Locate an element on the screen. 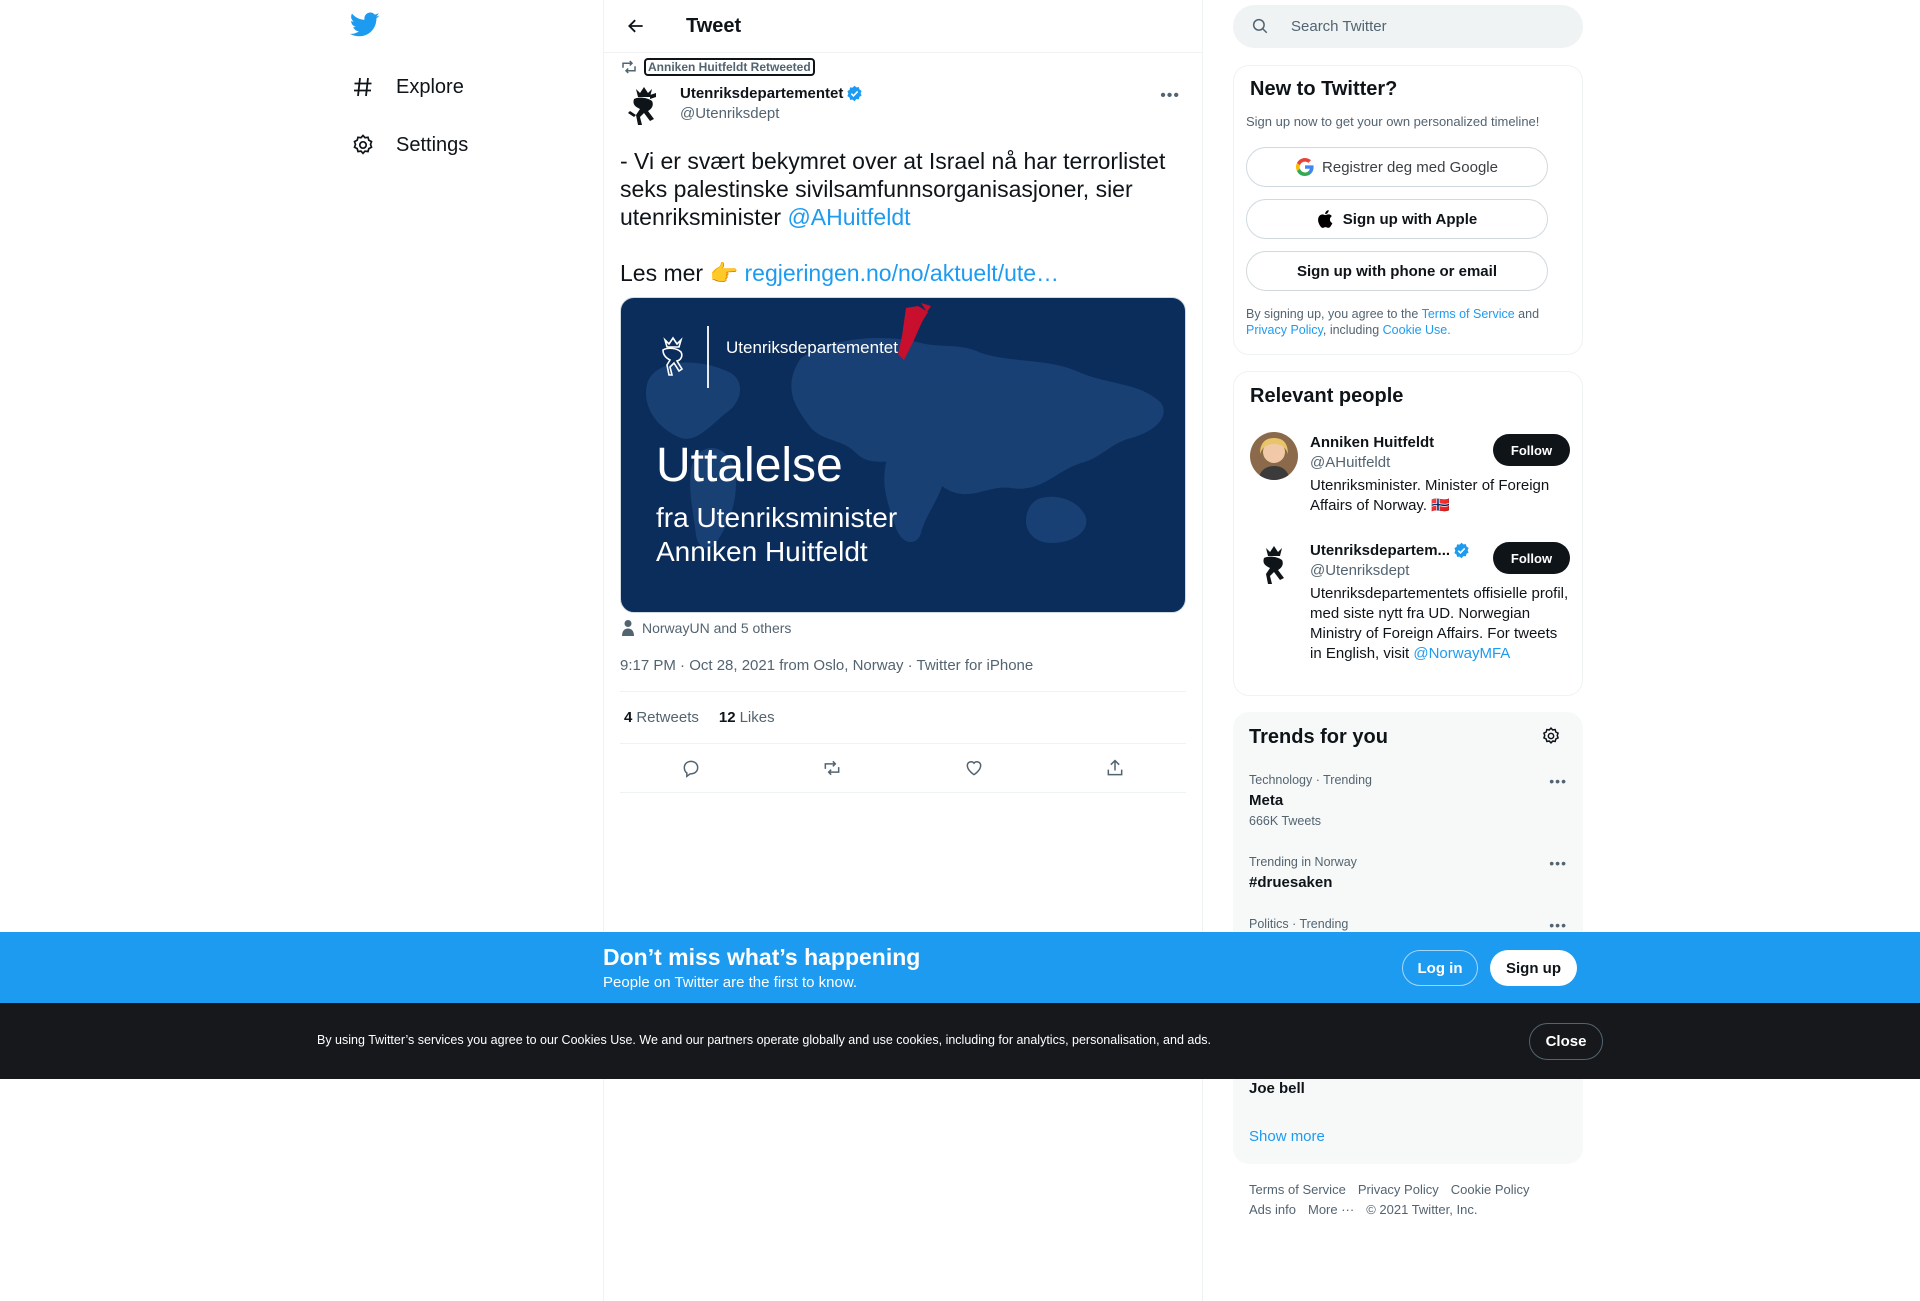 Image resolution: width=1920 pixels, height=1301 pixels. trends-settings-gear-icon is located at coordinates (1552, 737).